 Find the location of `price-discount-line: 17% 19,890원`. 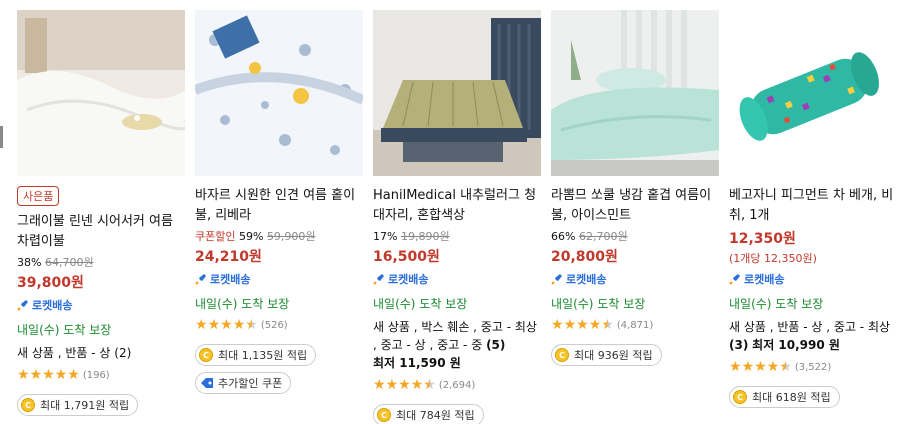

price-discount-line: 17% 19,890원 is located at coordinates (457, 236).